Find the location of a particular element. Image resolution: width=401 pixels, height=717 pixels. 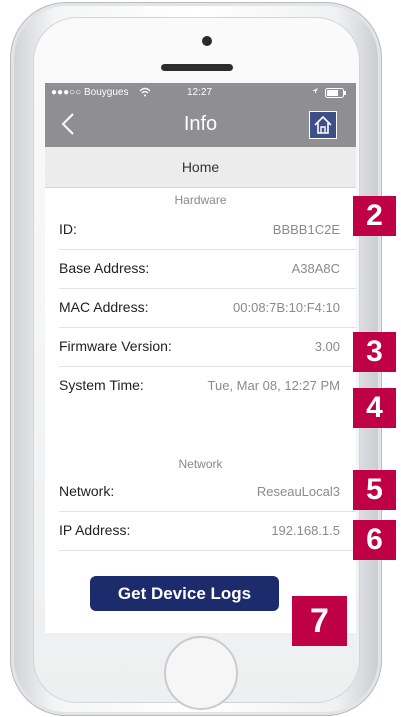

callout-badge: 7 is located at coordinates (319, 621).